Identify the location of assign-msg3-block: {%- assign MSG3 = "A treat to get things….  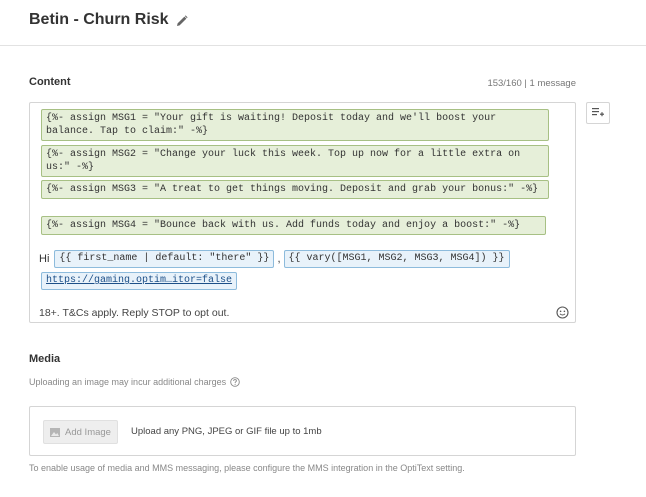
(295, 189).